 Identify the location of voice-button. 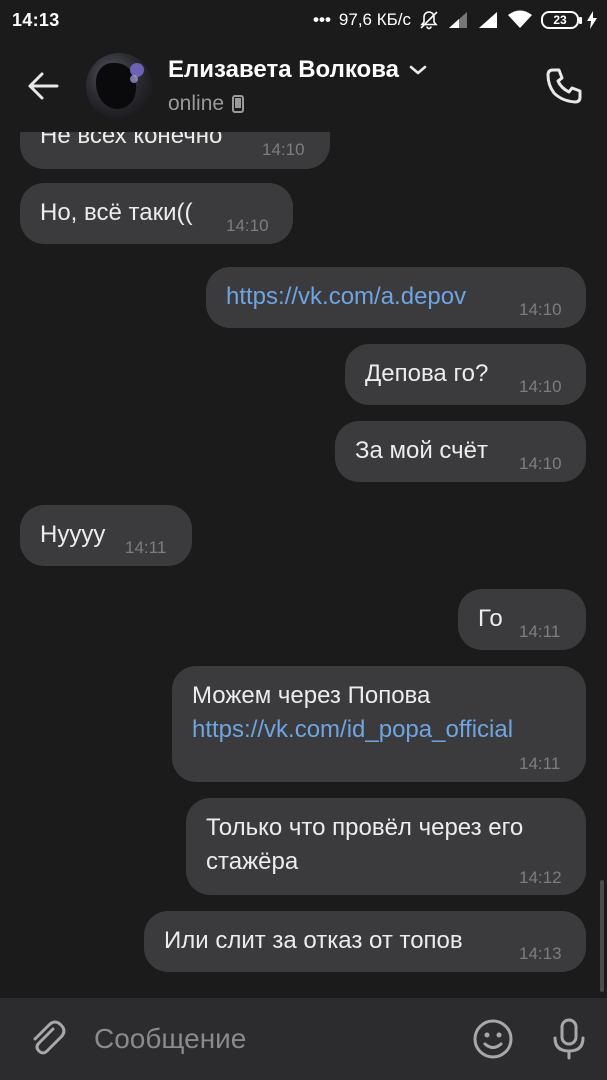
(569, 1039).